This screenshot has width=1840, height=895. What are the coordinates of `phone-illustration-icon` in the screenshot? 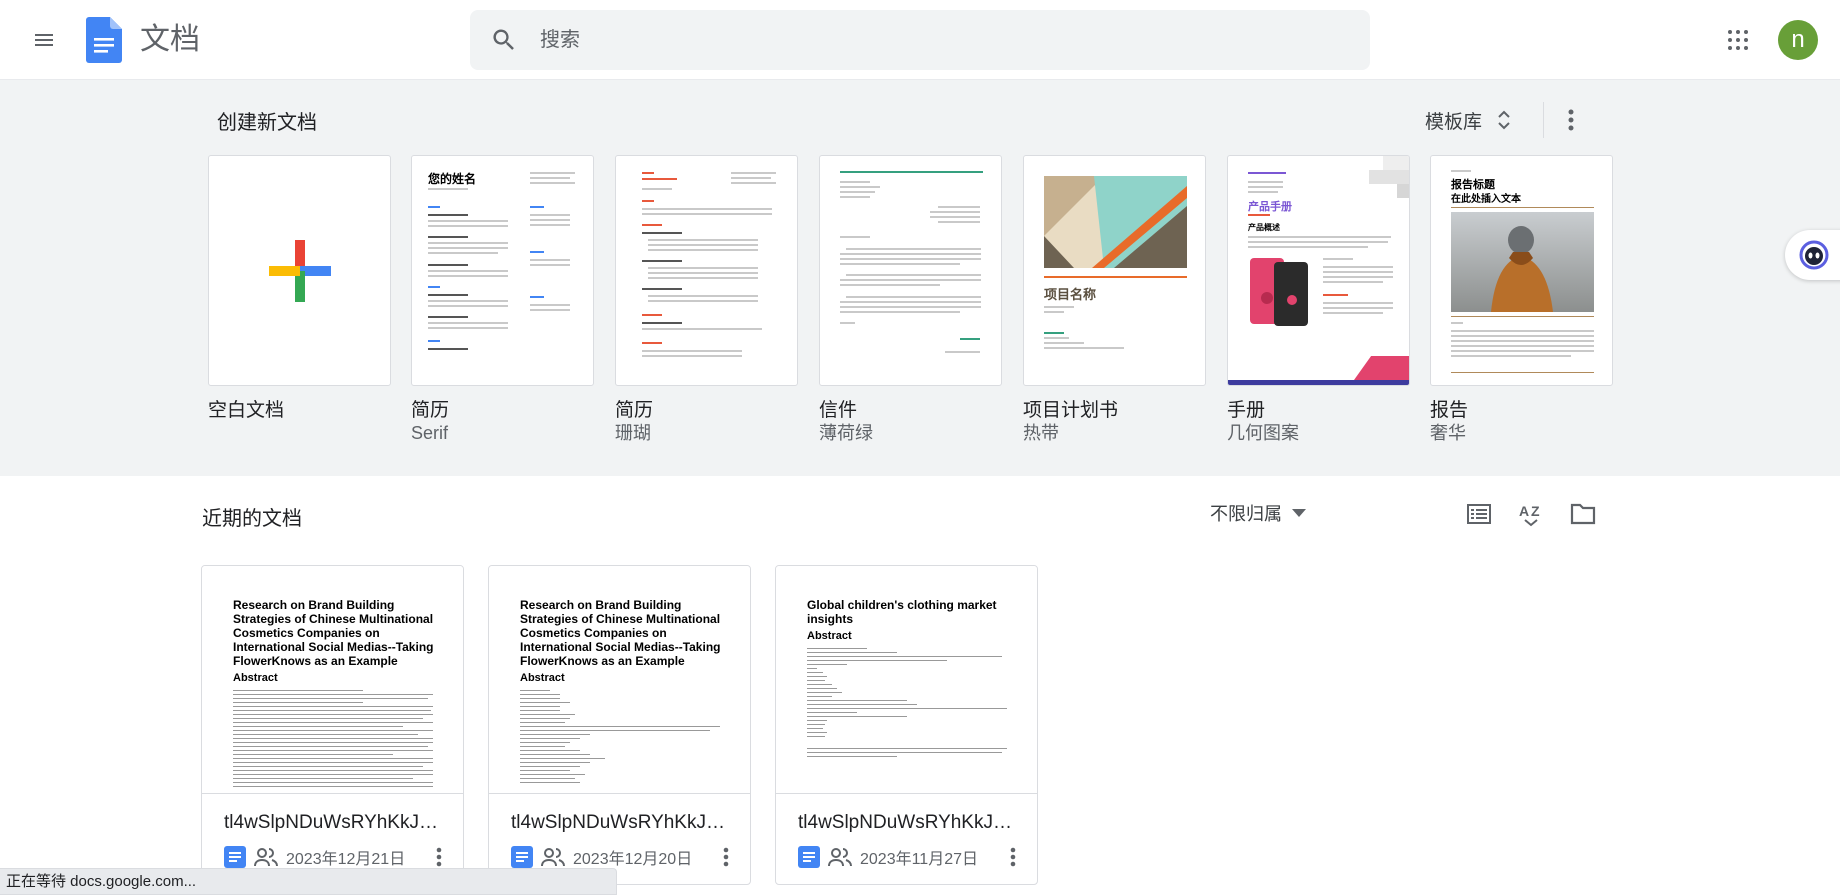 It's located at (1279, 292).